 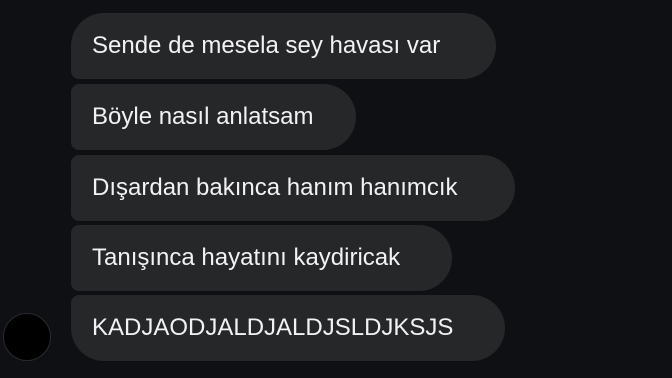 What do you see at coordinates (261, 258) in the screenshot?
I see `message-bubble: Tanışınca hayatını kaydiricak` at bounding box center [261, 258].